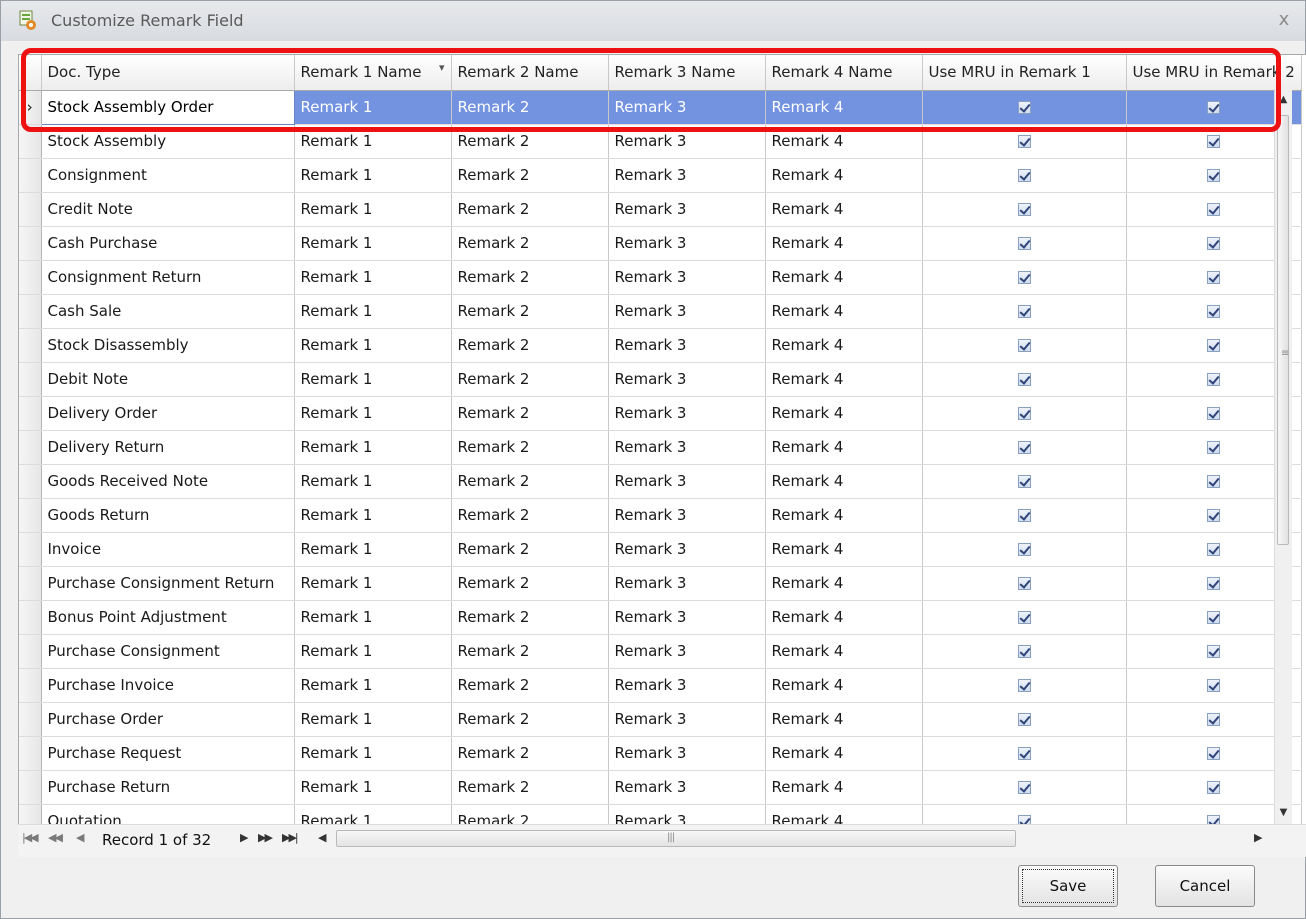  What do you see at coordinates (168, 175) in the screenshot?
I see `cell-doc-type: Consignment` at bounding box center [168, 175].